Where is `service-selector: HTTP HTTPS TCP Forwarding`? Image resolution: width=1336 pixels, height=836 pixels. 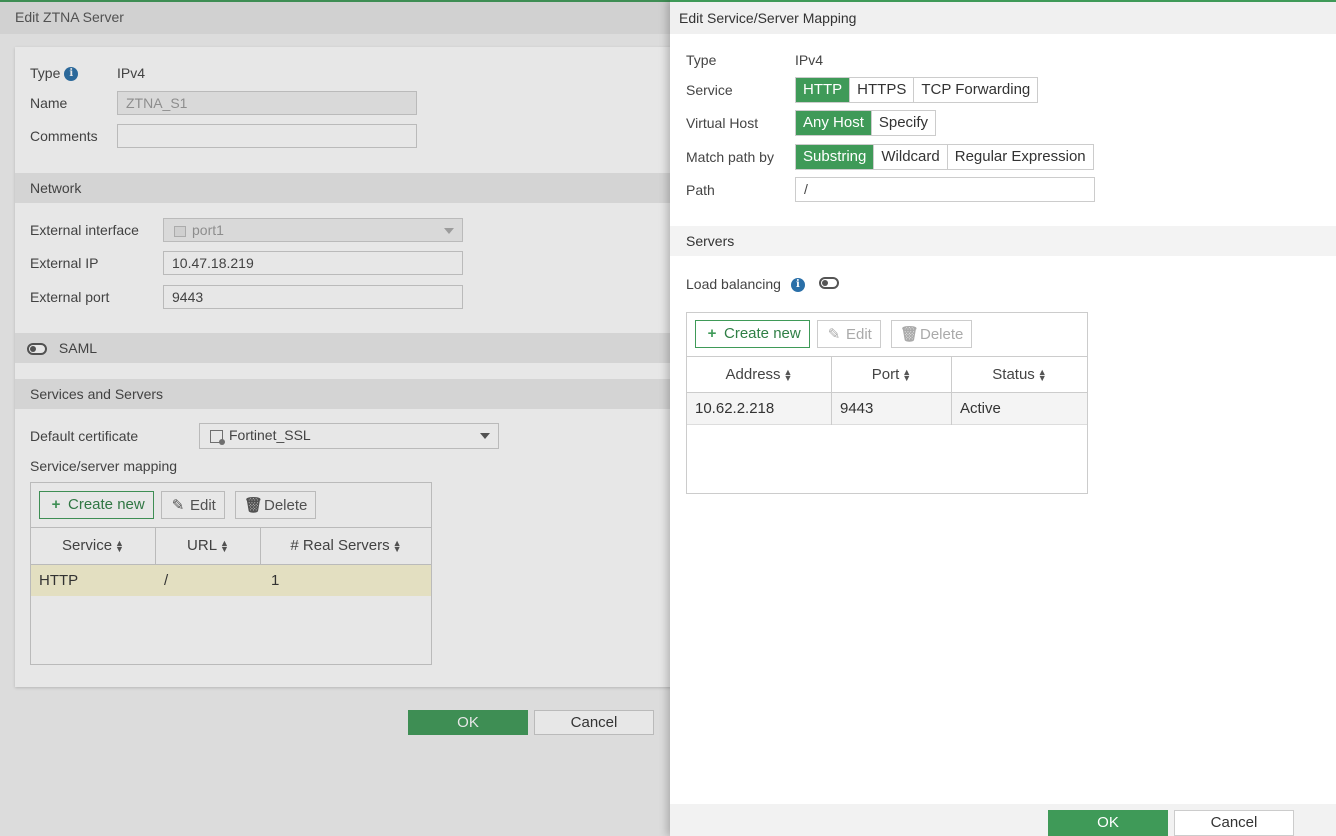 service-selector: HTTP HTTPS TCP Forwarding is located at coordinates (917, 90).